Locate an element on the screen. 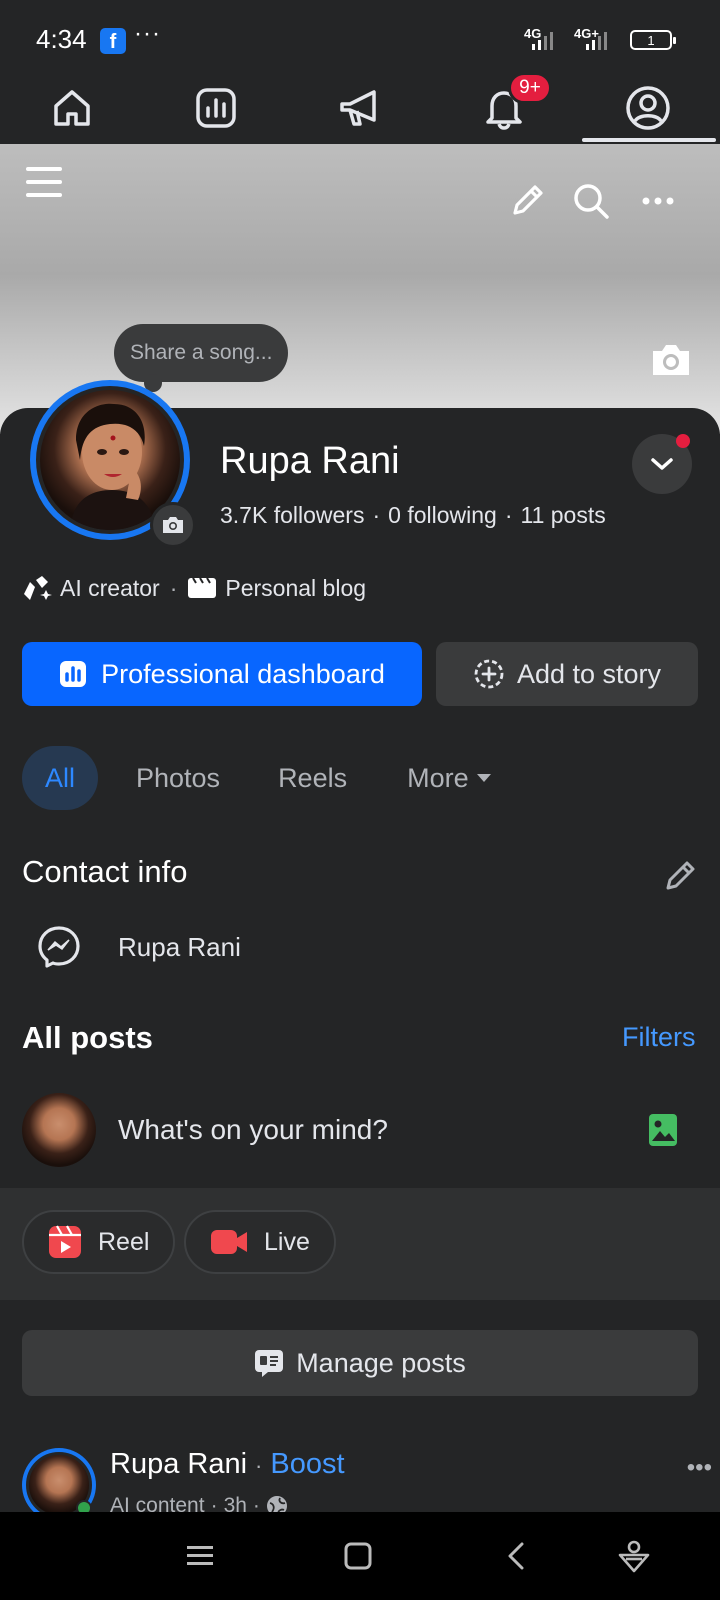 Image resolution: width=720 pixels, height=1600 pixels. add-to-story-button: Add to story is located at coordinates (567, 674).